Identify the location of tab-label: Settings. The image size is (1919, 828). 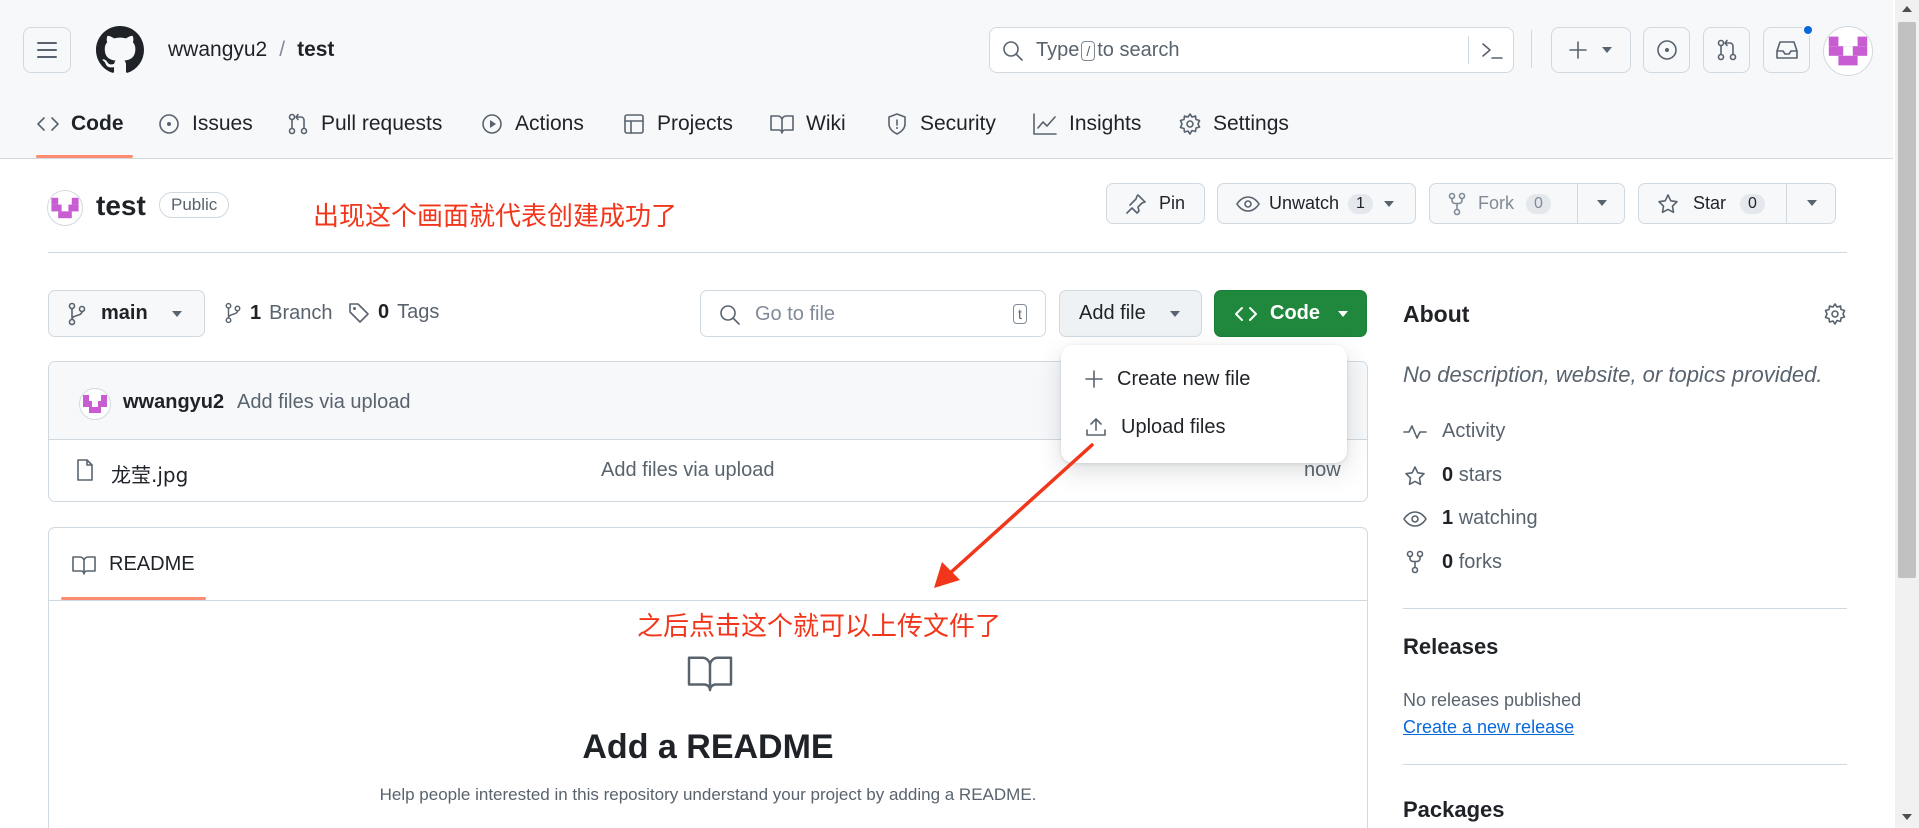
(1251, 123).